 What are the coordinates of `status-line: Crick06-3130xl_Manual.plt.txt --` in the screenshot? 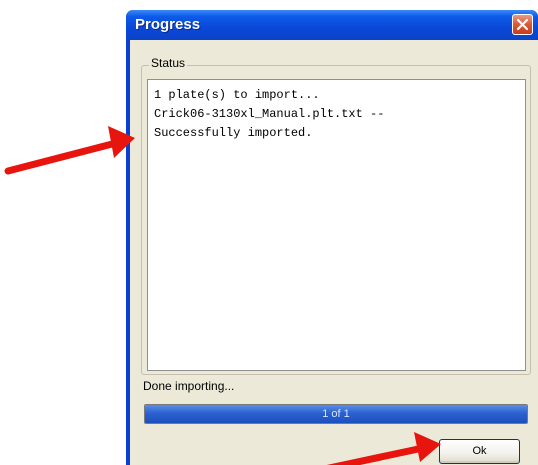 It's located at (269, 114).